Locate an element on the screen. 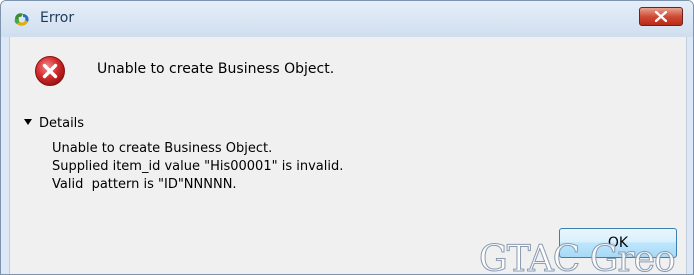 This screenshot has height=275, width=694. close-button is located at coordinates (661, 16).